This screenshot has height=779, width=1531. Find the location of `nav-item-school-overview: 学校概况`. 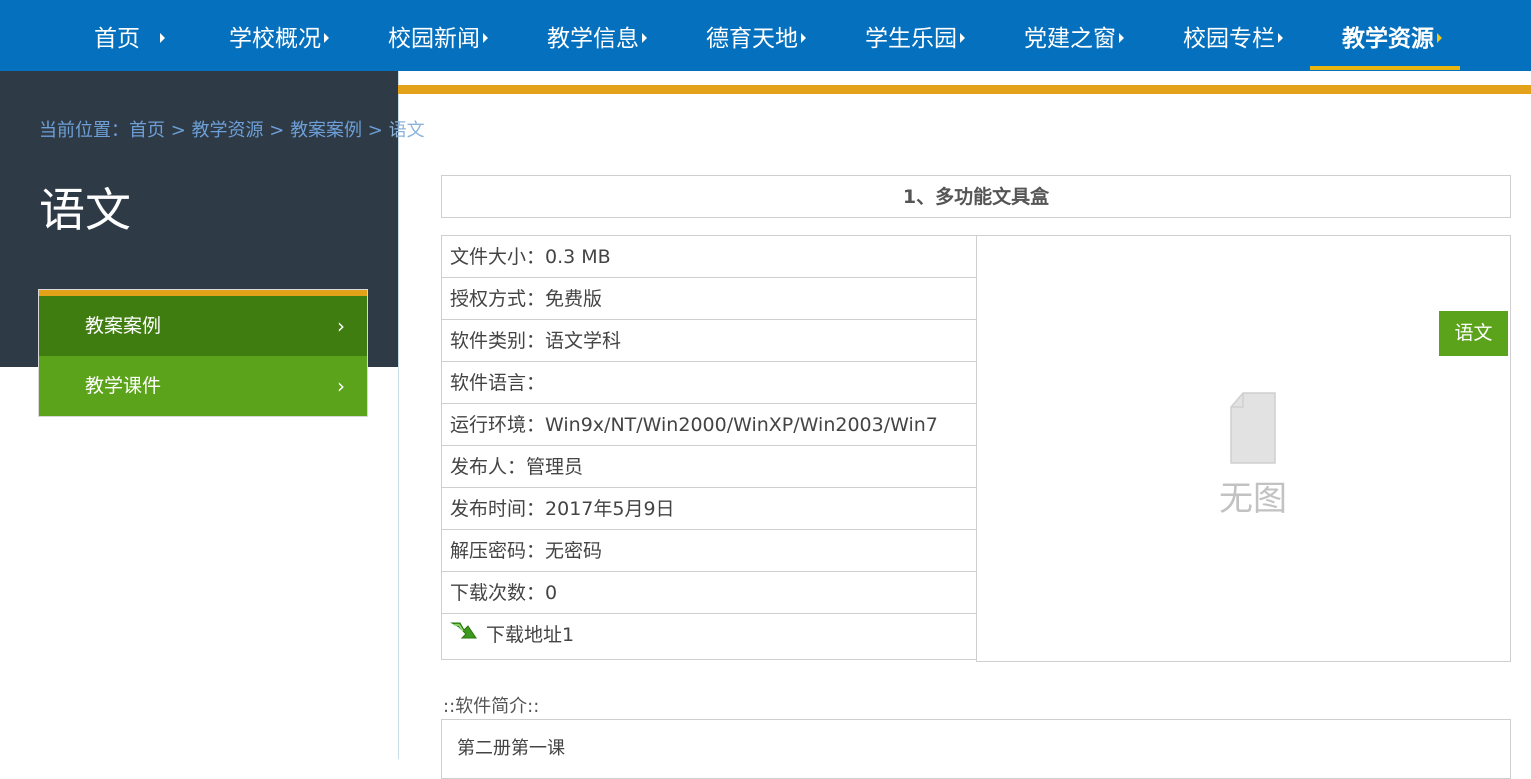

nav-item-school-overview: 学校概况 is located at coordinates (279, 35).